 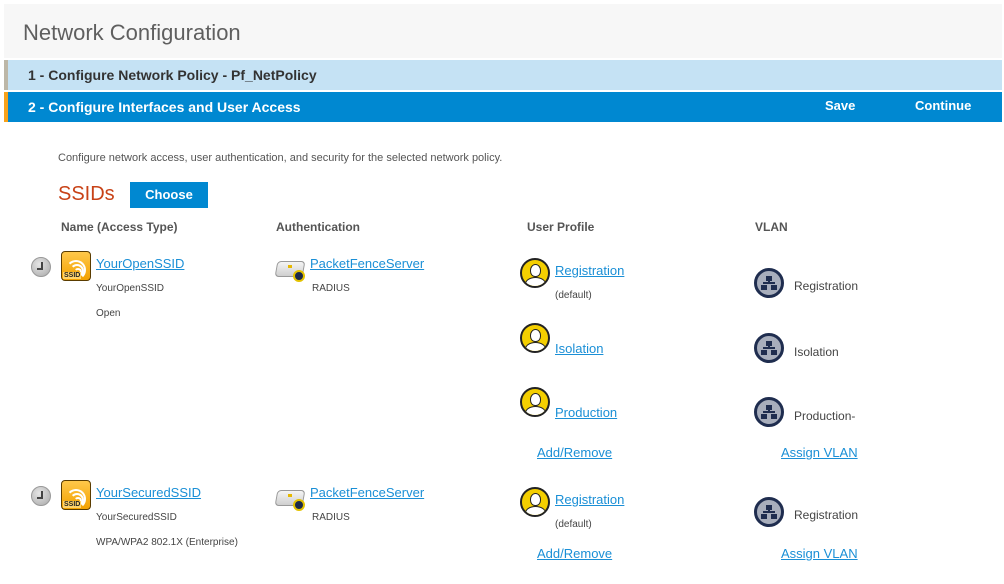 What do you see at coordinates (86, 194) in the screenshot?
I see `ssids-heading: SSIDs` at bounding box center [86, 194].